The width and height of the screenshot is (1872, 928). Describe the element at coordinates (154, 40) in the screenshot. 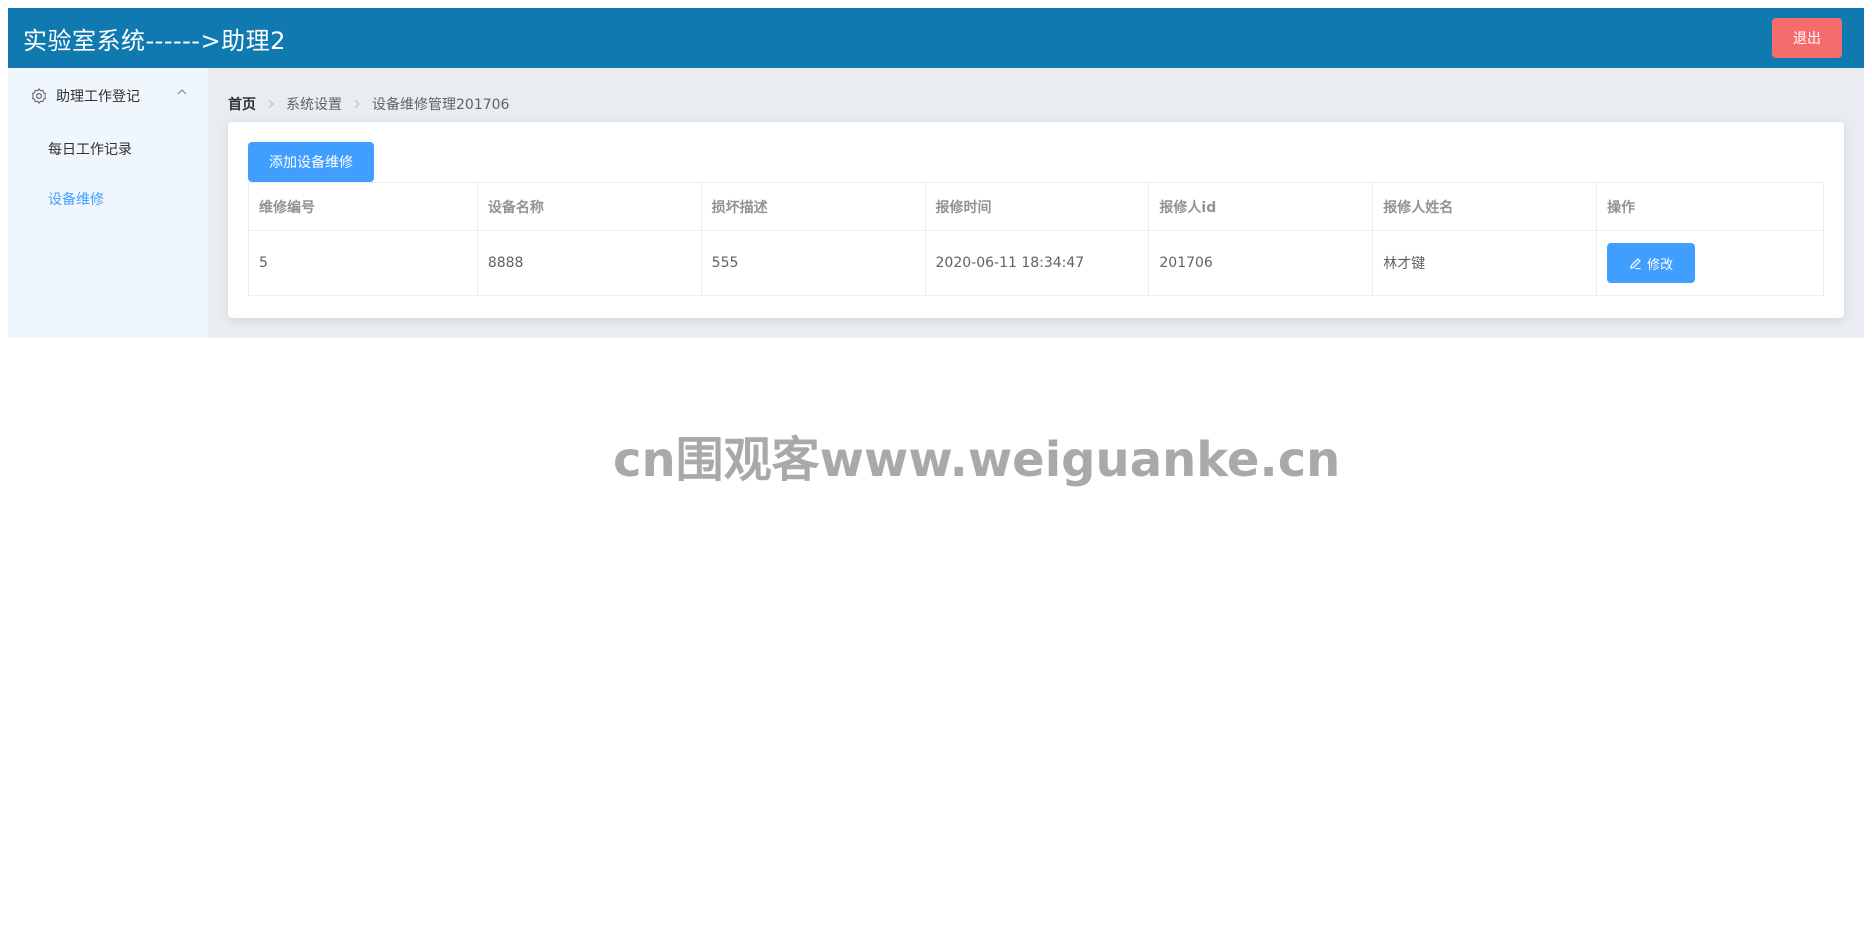

I see `system-title: 实验室系统------>助理2` at that location.